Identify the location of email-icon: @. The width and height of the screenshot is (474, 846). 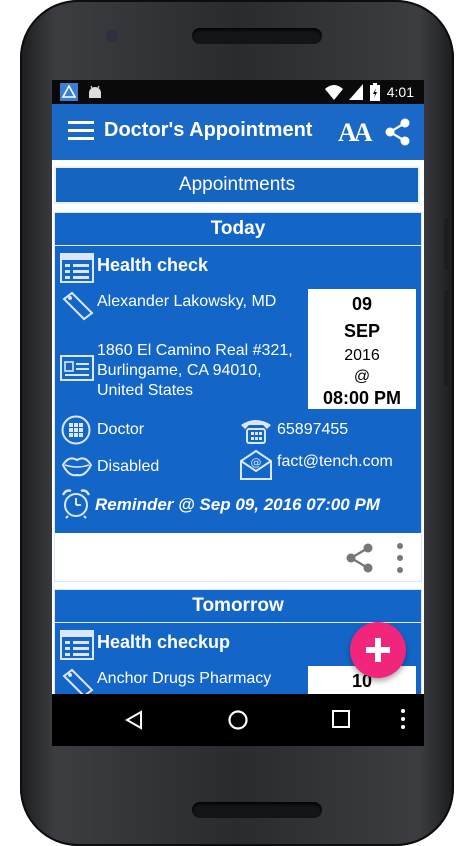
(256, 464).